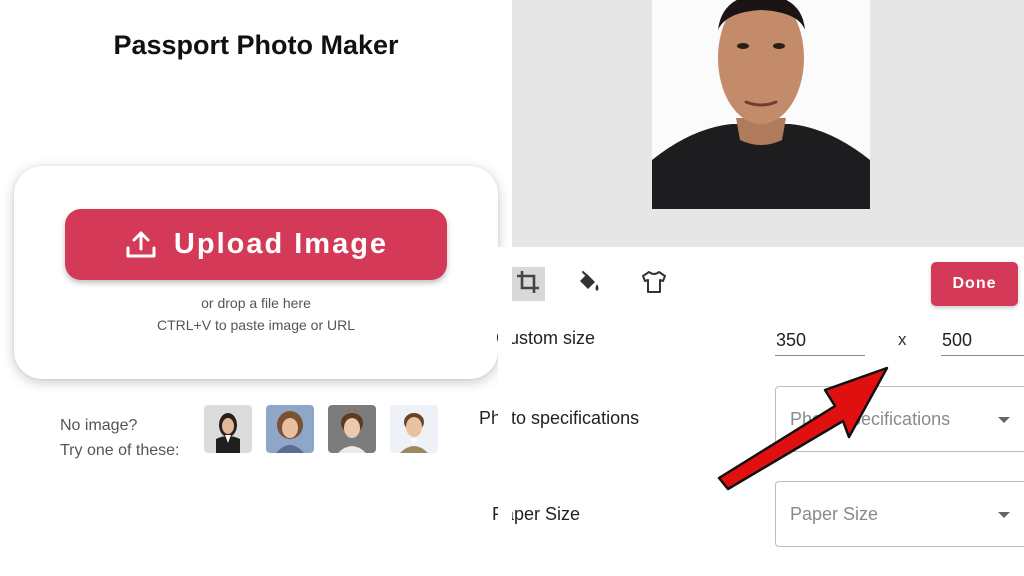 The image size is (1024, 576). I want to click on sample-thumbnails, so click(321, 429).